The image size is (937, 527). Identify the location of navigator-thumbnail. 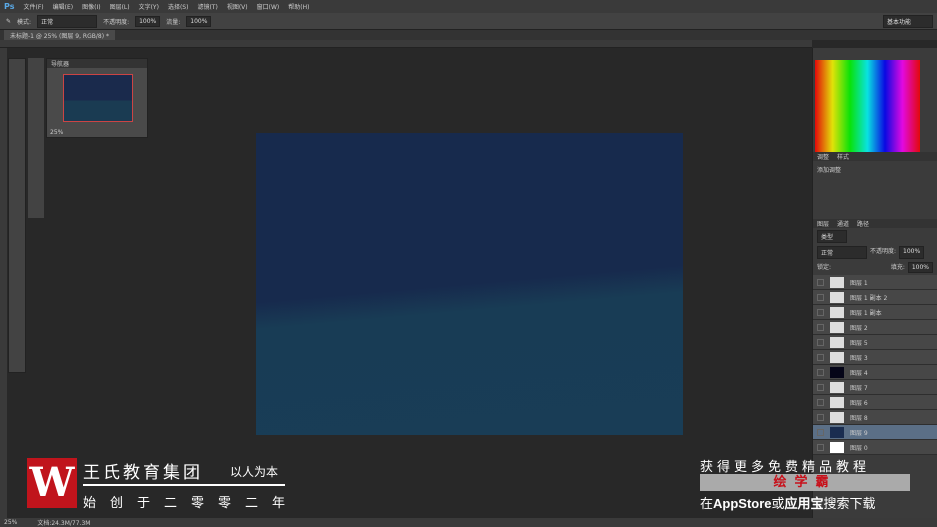
(98, 98).